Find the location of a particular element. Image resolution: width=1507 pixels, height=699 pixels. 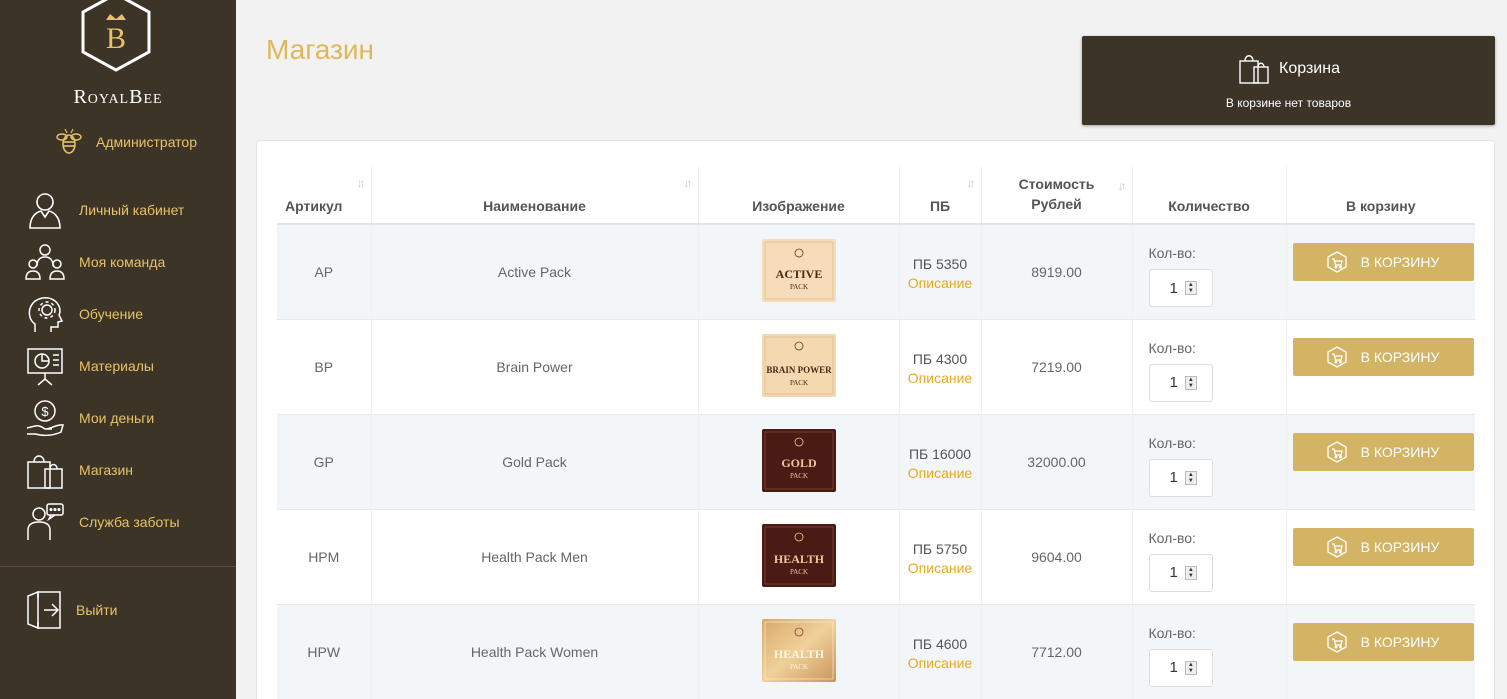

sidebar-item-materials: Материалы is located at coordinates (118, 366).